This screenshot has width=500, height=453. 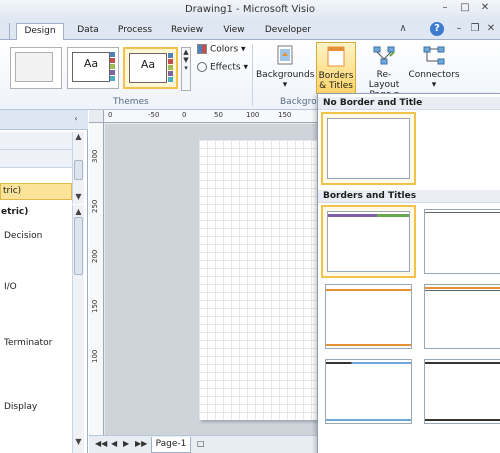 I want to click on effects-label: Effects, so click(x=225, y=67).